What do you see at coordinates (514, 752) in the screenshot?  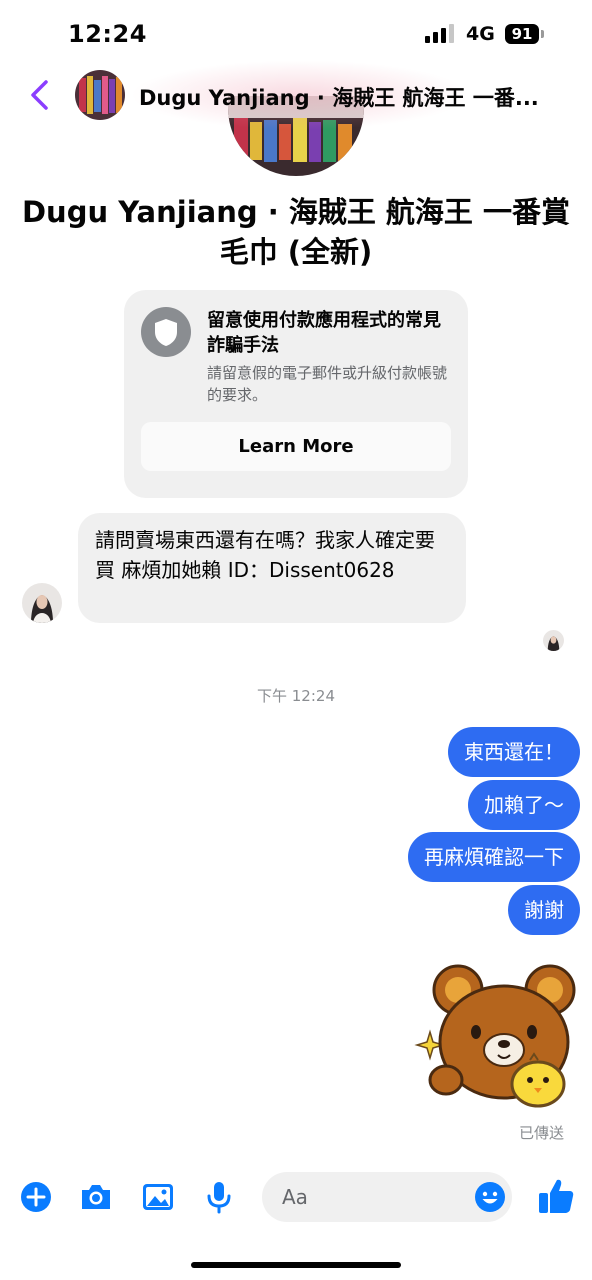 I see `outgoing-message-bubble: 東西還在！` at bounding box center [514, 752].